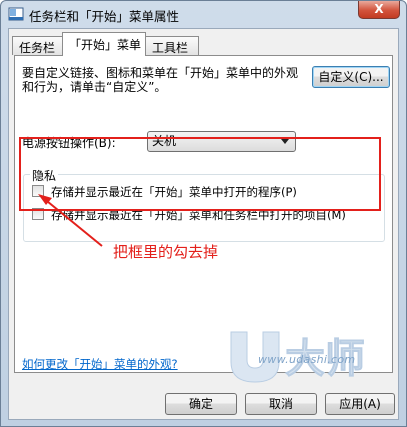 The width and height of the screenshot is (407, 427). What do you see at coordinates (166, 252) in the screenshot?
I see `annotation-text: 把框里的勾去掉` at bounding box center [166, 252].